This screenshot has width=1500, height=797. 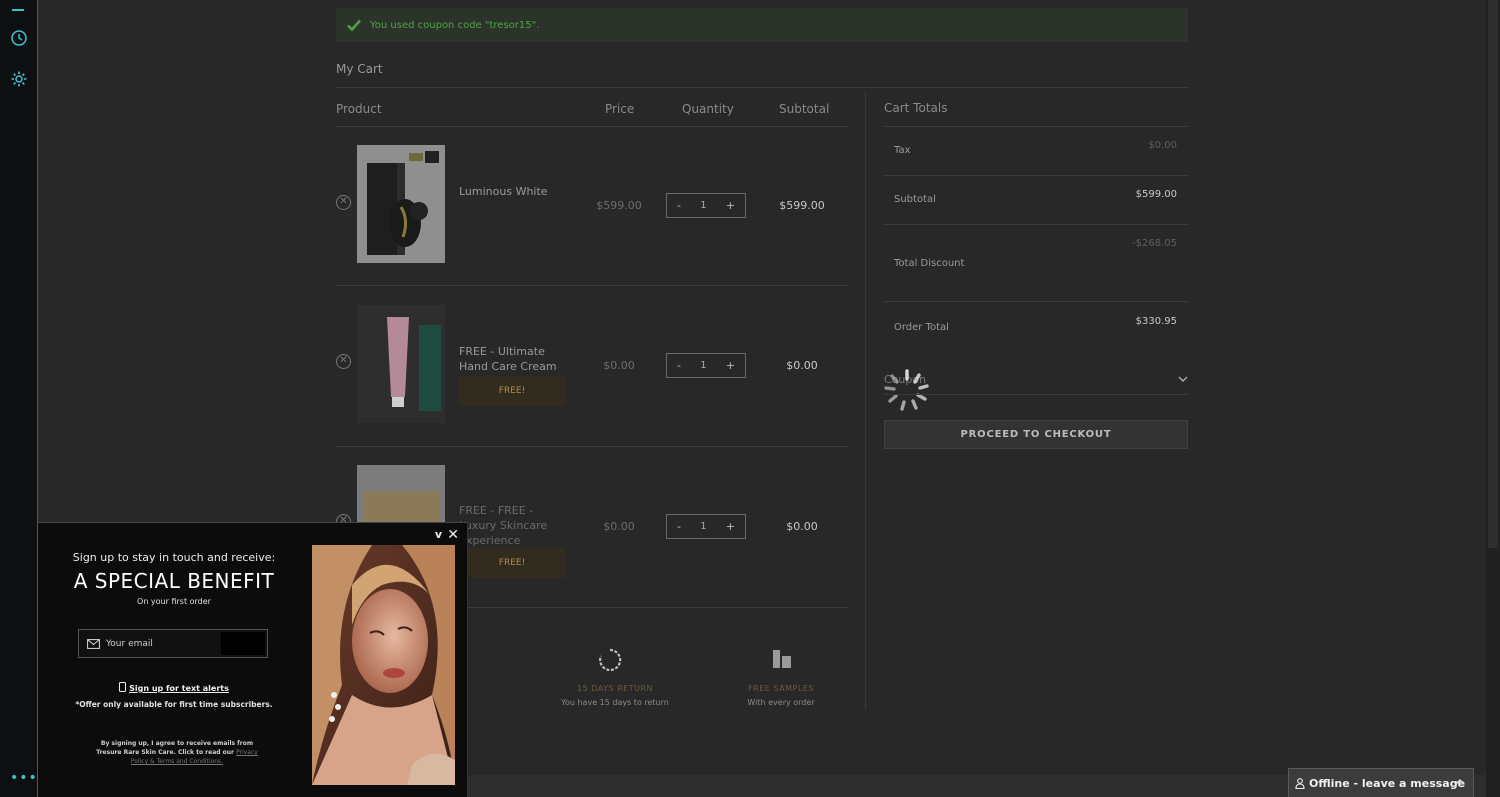 I want to click on envelope-icon, so click(x=93, y=643).